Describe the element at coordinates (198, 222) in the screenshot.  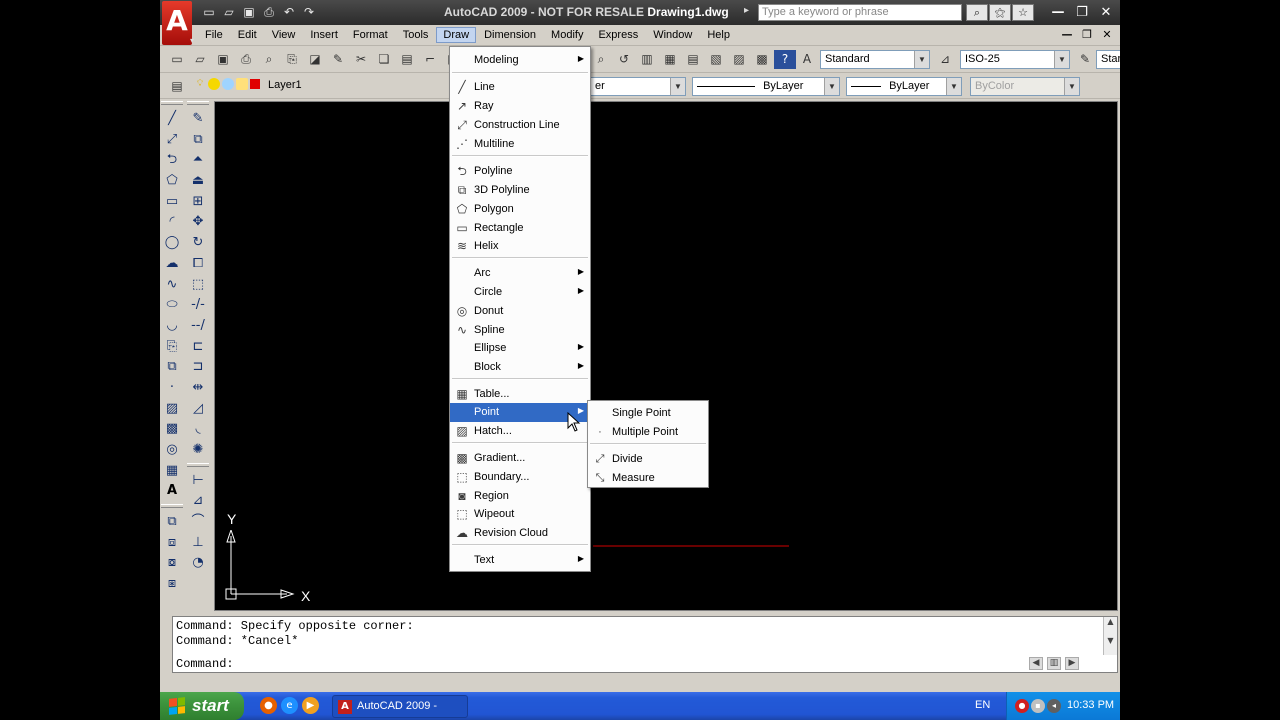
I see `move-tool-icon: ✥` at that location.